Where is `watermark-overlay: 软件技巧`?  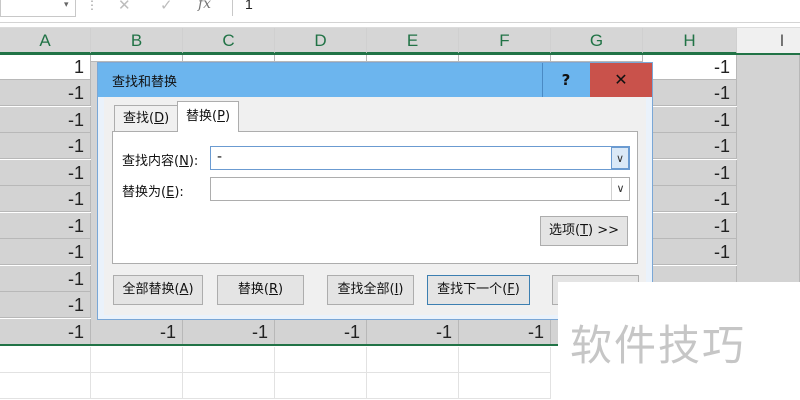 watermark-overlay: 软件技巧 is located at coordinates (679, 341).